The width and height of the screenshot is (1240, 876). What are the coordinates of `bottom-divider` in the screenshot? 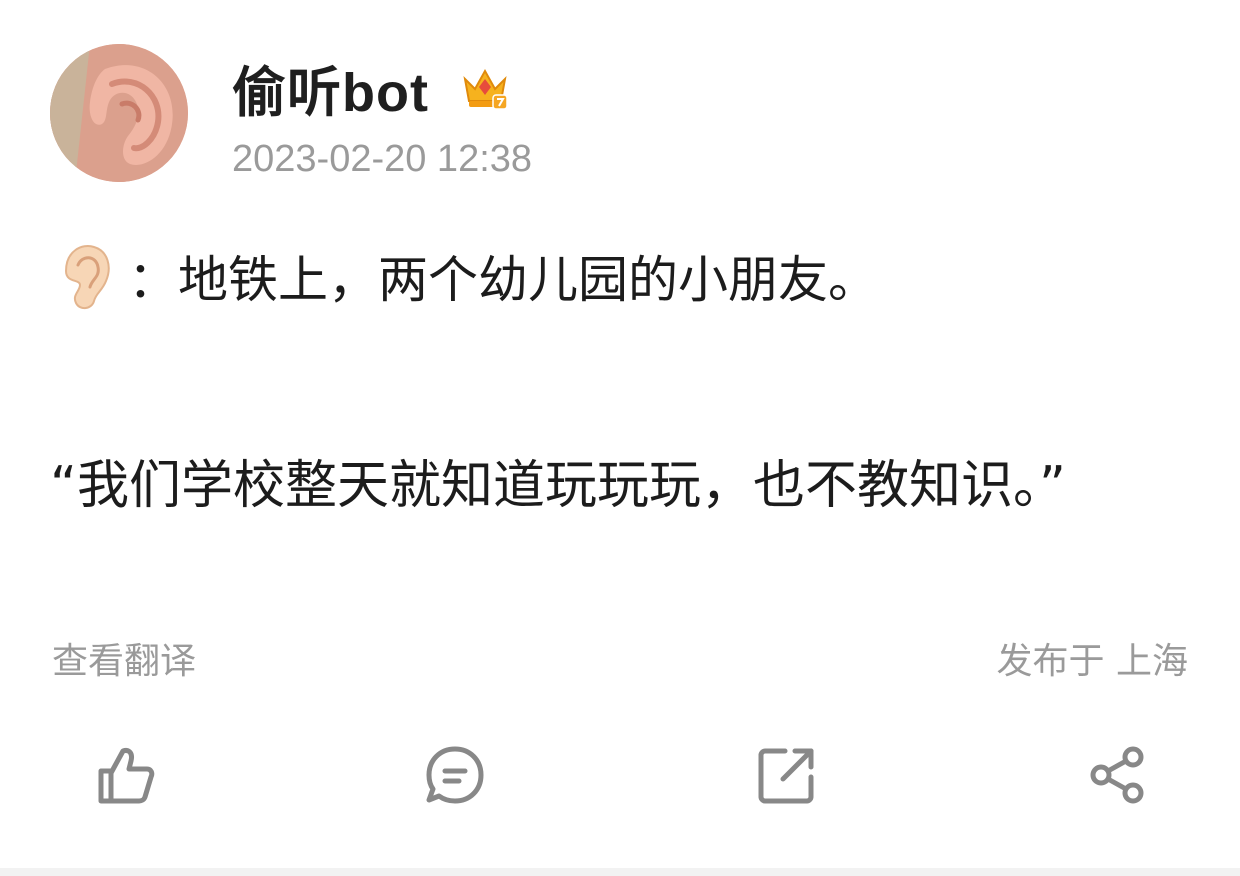 It's located at (620, 872).